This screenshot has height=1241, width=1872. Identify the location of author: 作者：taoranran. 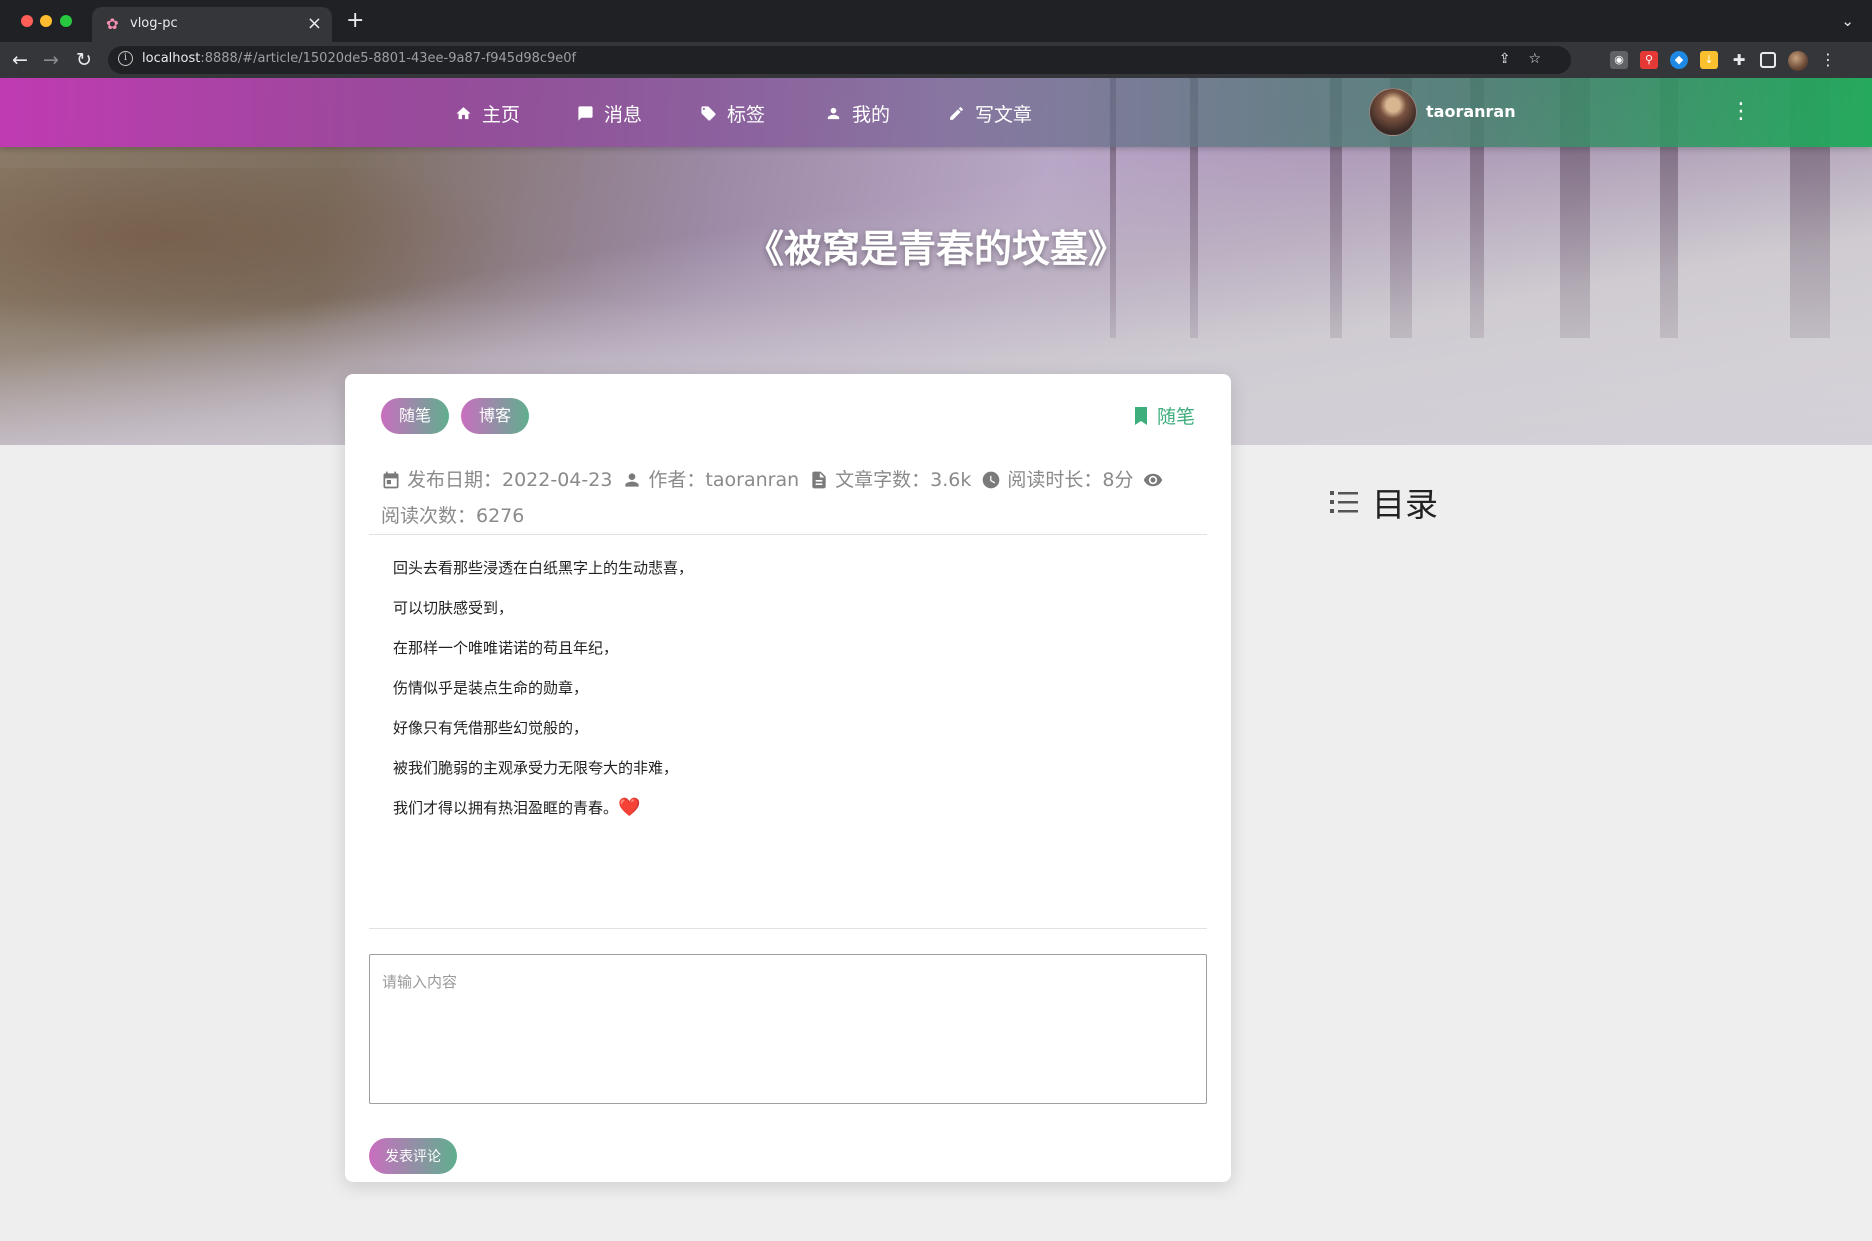
(710, 480).